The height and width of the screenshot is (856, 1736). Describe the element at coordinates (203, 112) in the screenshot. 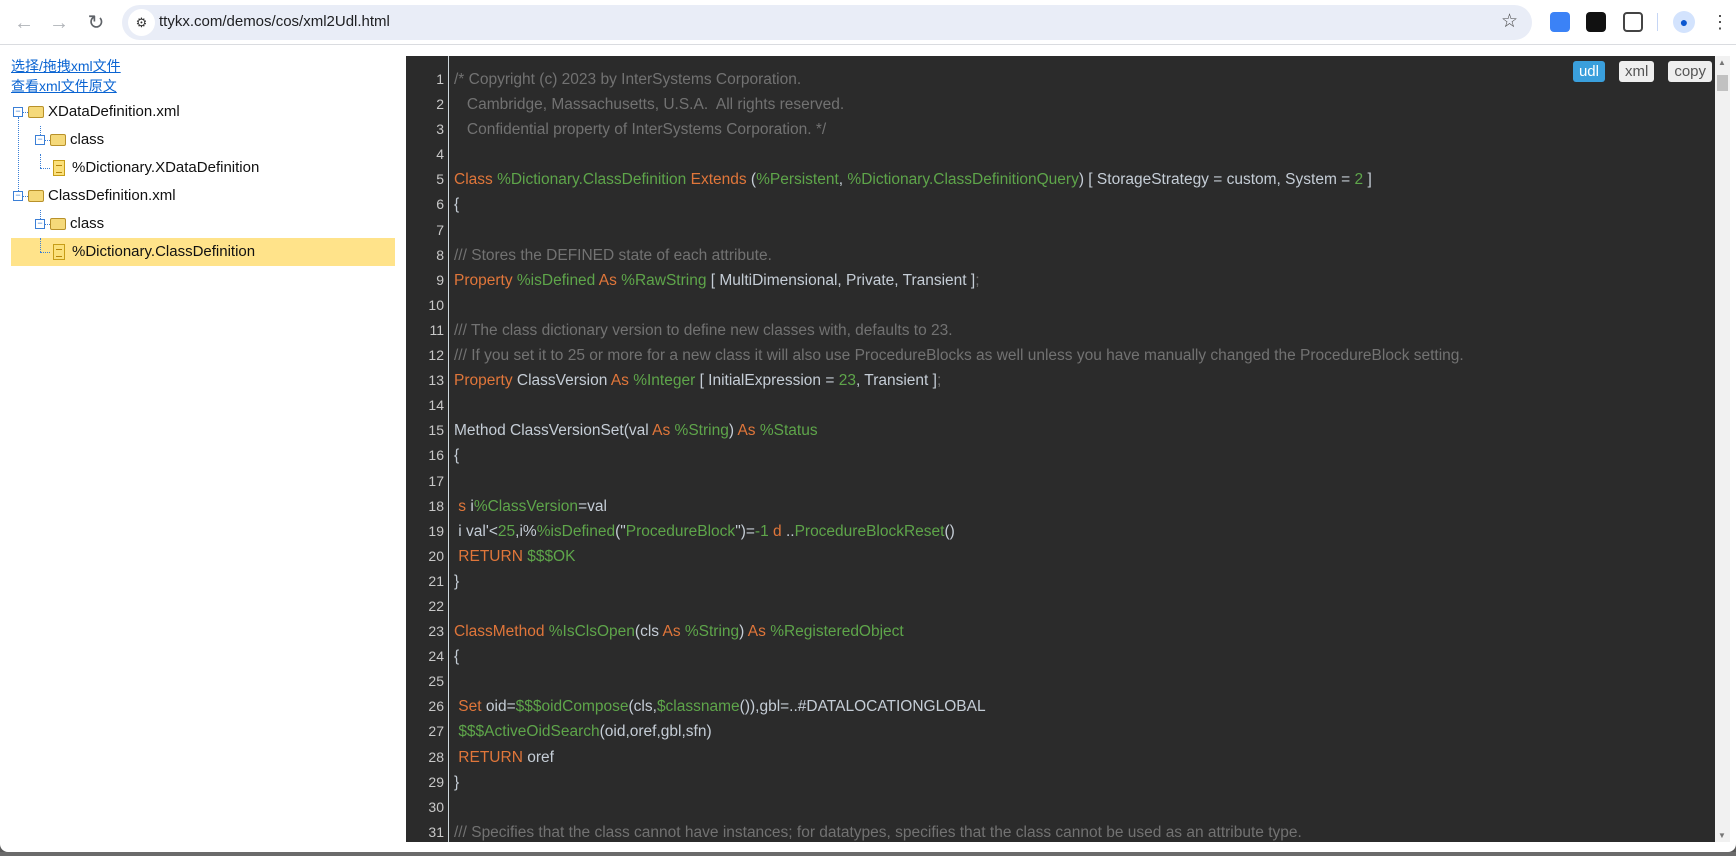

I see `tree-node: − XDataDefinition.xml` at that location.